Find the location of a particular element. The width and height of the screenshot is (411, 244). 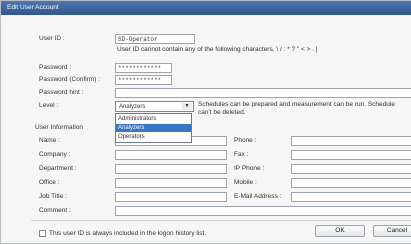

comment-input is located at coordinates (263, 211).